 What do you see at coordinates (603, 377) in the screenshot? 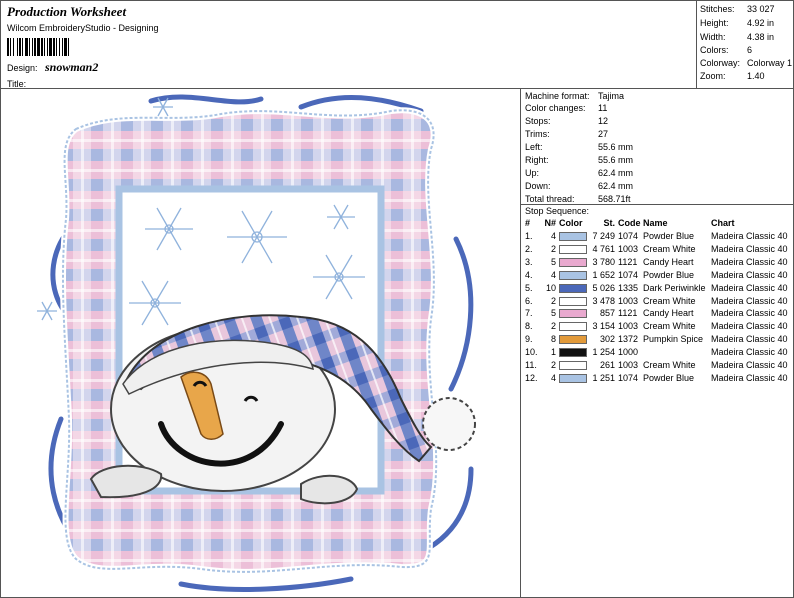
I see `row-stitches: 1 251` at bounding box center [603, 377].